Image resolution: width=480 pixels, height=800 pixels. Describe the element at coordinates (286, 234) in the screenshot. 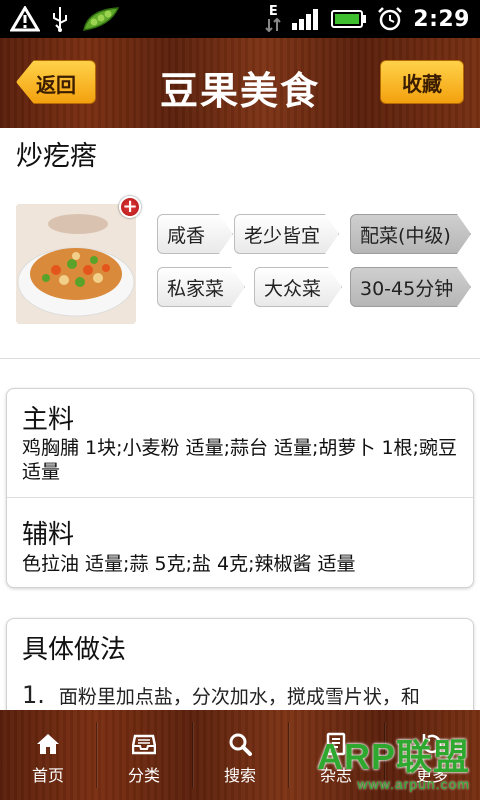

I see `tag-audience: 老少皆宜` at that location.